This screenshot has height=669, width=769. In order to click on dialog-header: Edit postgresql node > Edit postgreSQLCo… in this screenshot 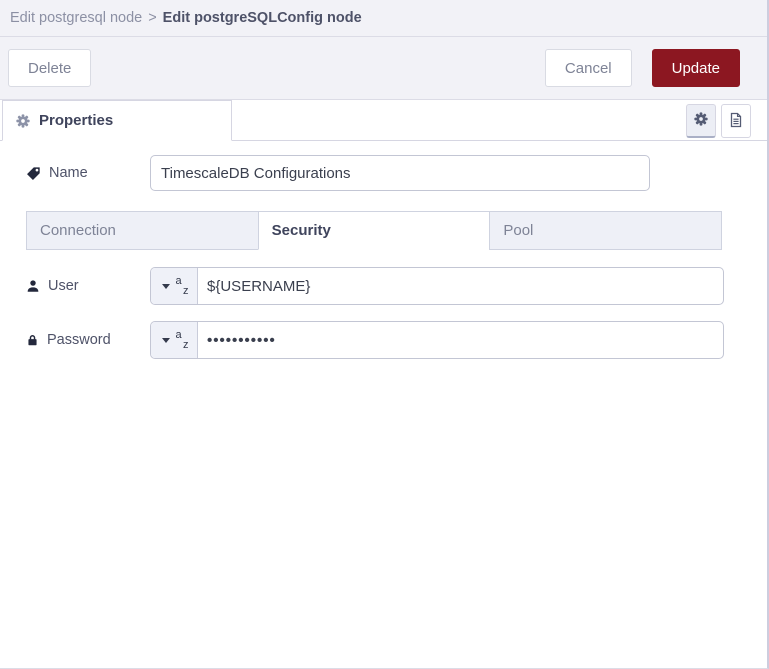, I will do `click(383, 50)`.